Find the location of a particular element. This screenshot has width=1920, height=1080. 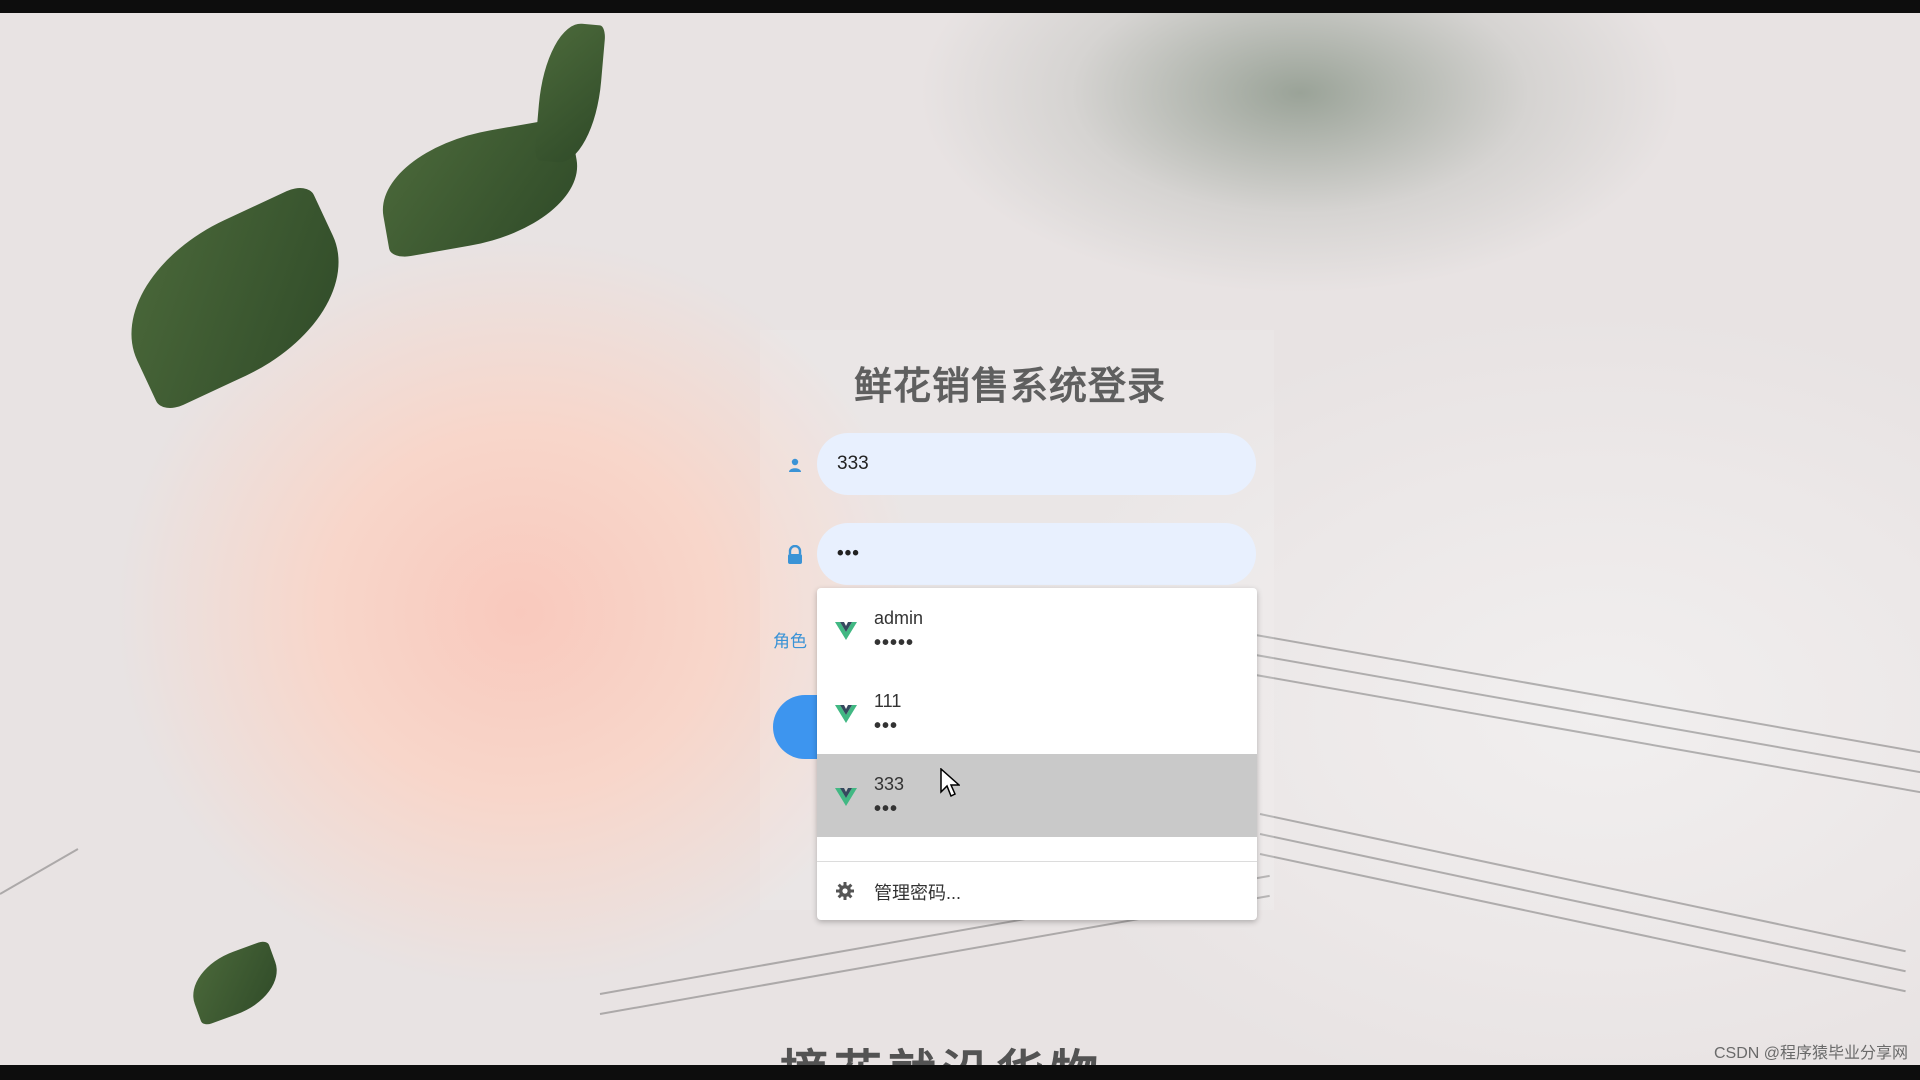

autofill-username: admin is located at coordinates (899, 618).